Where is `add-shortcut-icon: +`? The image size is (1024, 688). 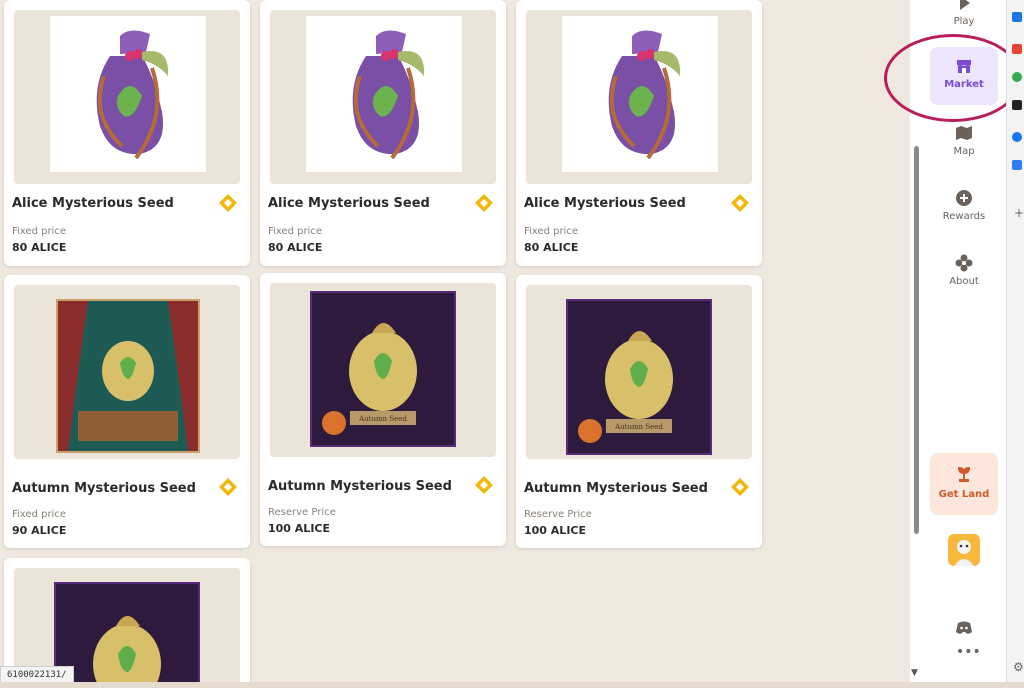 add-shortcut-icon: + is located at coordinates (1019, 213).